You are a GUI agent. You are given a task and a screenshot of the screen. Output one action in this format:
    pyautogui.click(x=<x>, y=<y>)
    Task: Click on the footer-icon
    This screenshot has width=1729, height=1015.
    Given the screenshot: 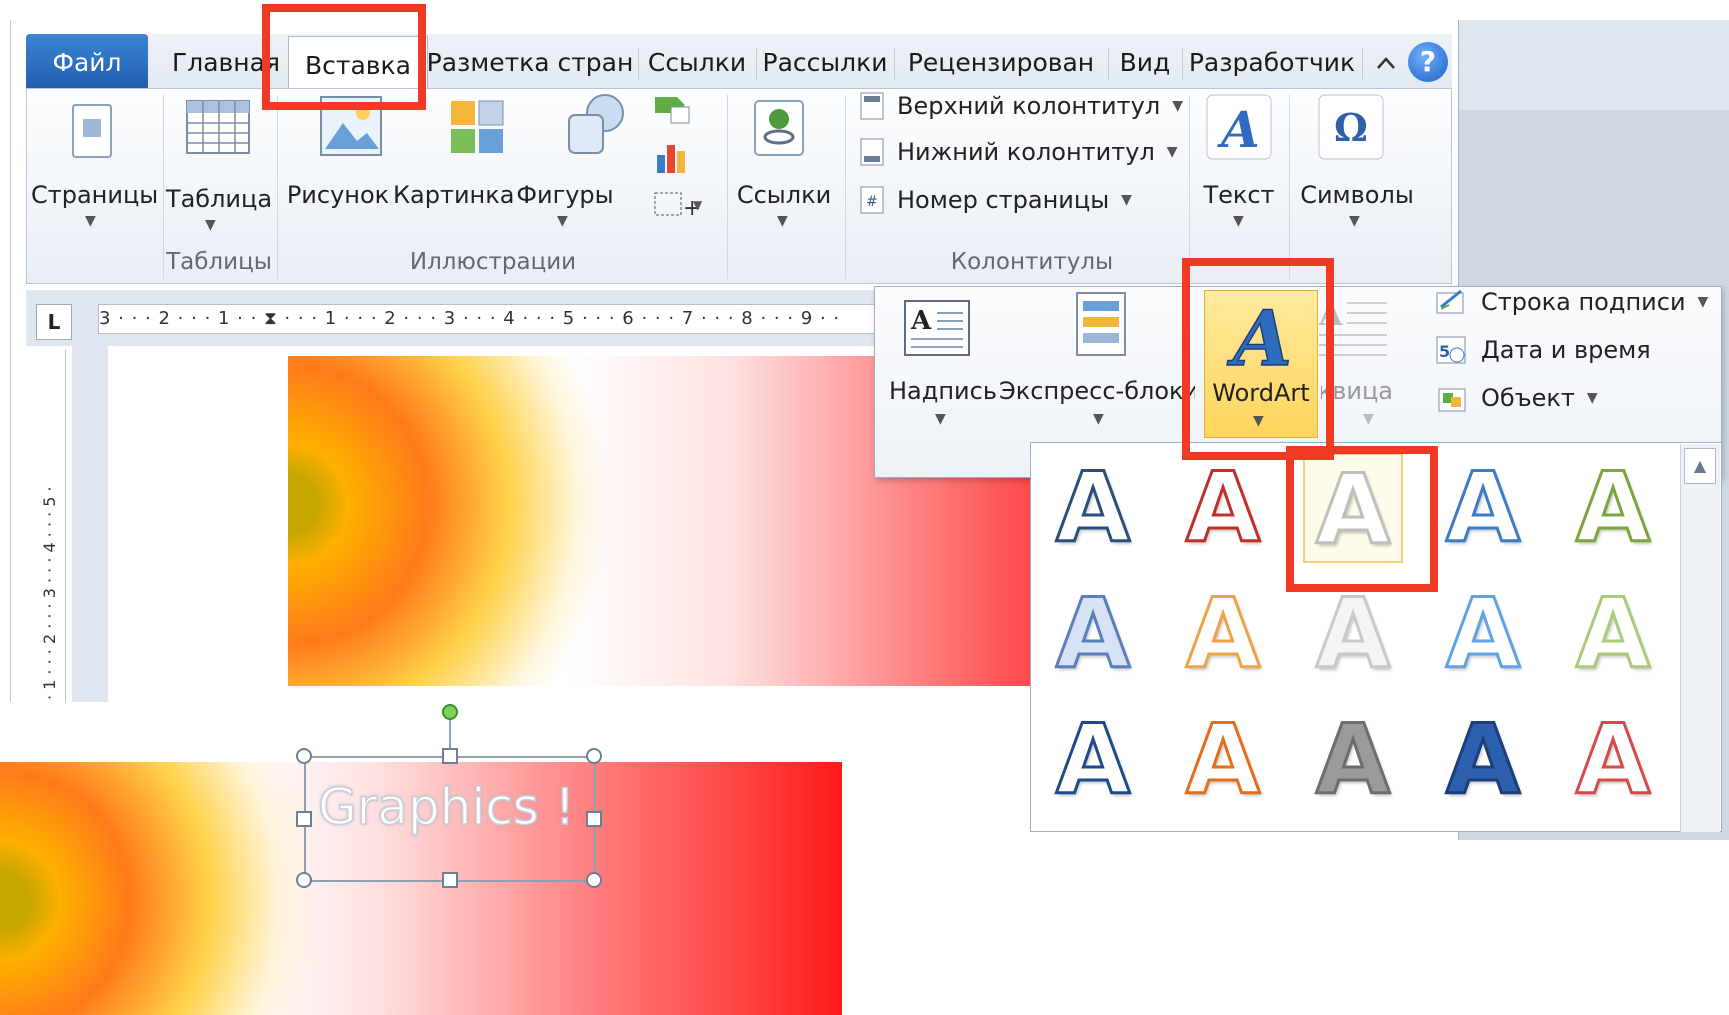 What is the action you would take?
    pyautogui.click(x=872, y=152)
    